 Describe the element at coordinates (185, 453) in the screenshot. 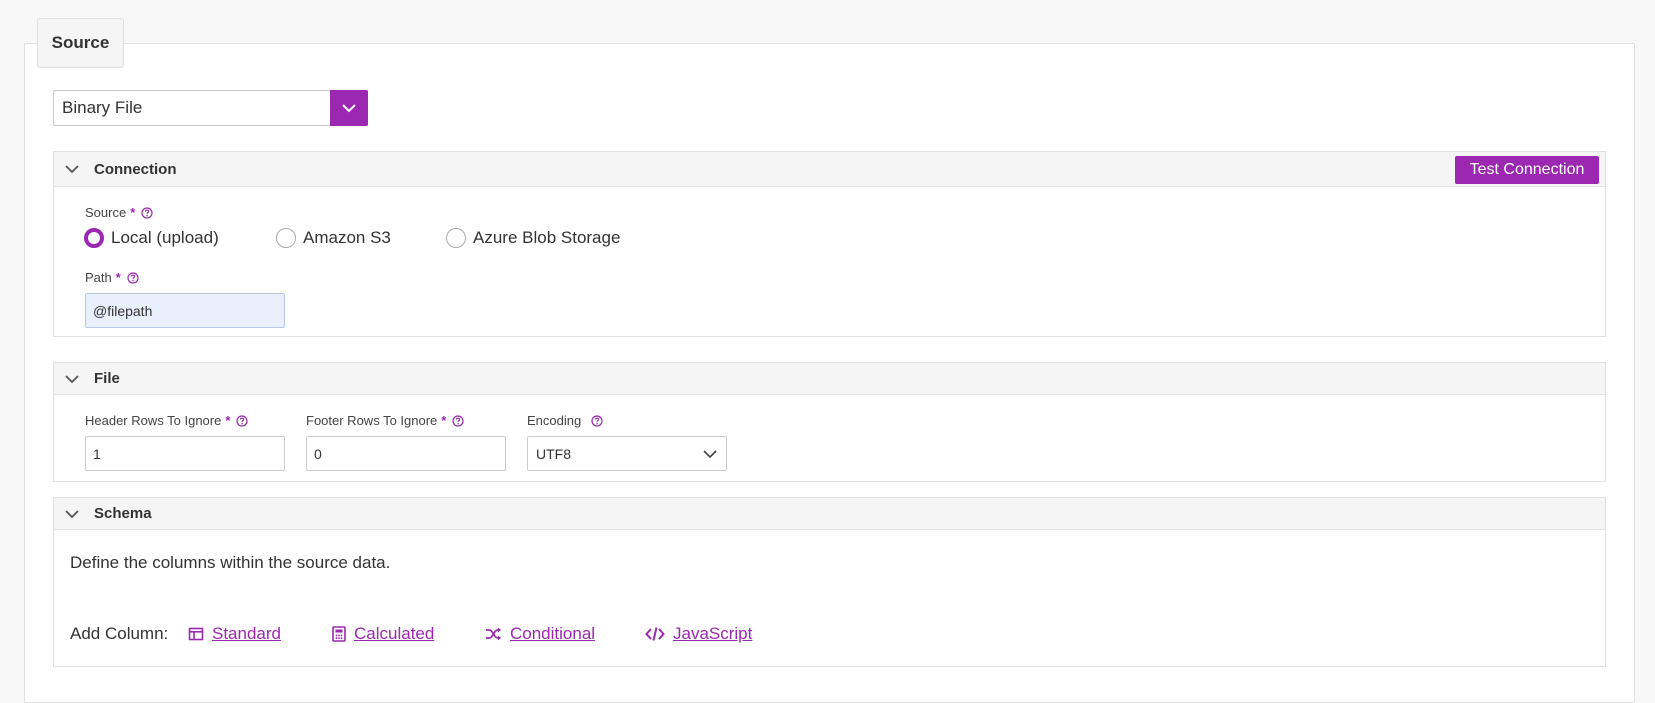

I see `header-rows-input` at that location.